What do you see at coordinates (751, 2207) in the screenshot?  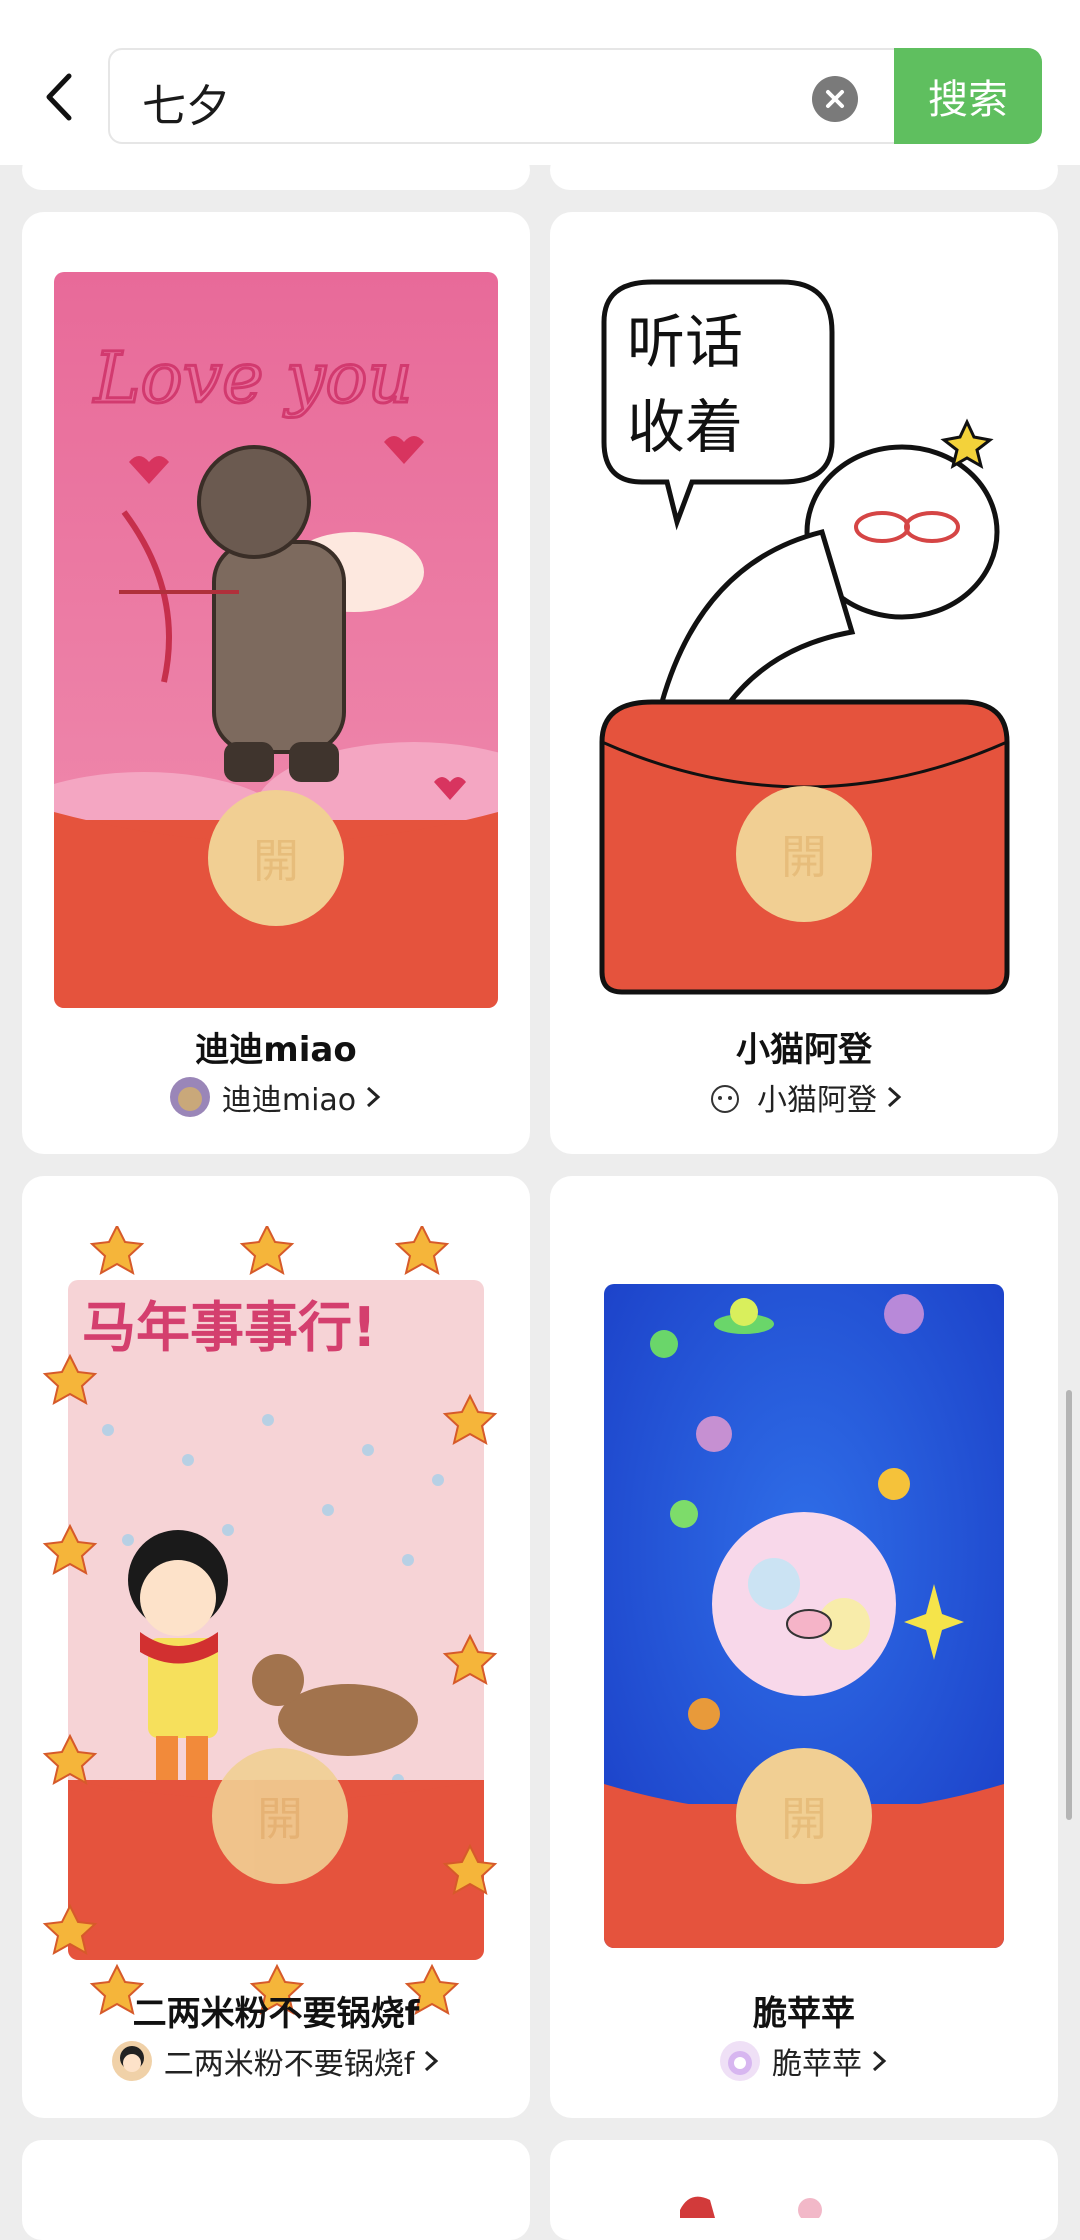 I see `partial-cover-image` at bounding box center [751, 2207].